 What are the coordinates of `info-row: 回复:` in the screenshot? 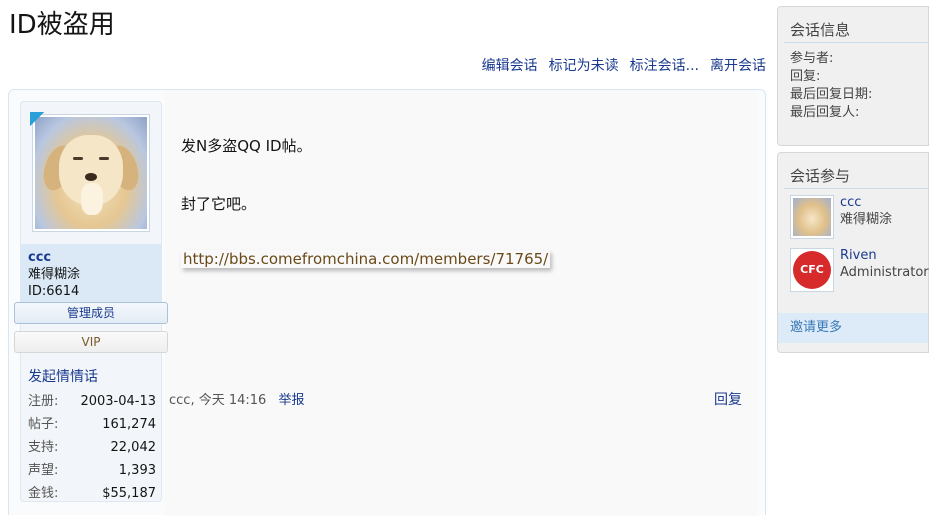 It's located at (805, 76).